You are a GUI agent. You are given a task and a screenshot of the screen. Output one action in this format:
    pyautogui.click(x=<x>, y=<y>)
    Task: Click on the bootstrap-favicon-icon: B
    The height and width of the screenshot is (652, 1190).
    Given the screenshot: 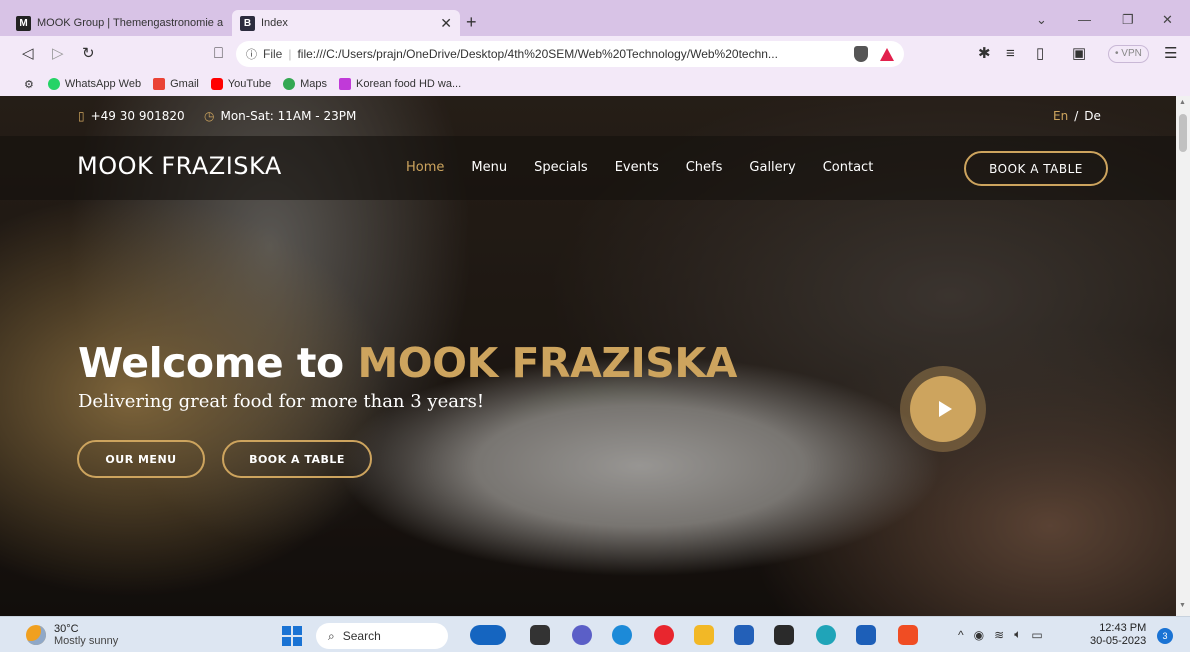 What is the action you would take?
    pyautogui.click(x=247, y=23)
    